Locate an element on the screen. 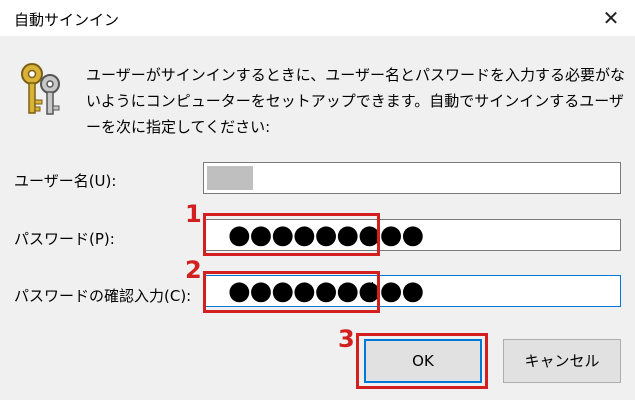 This screenshot has width=635, height=400. highlight-box-password is located at coordinates (291, 234).